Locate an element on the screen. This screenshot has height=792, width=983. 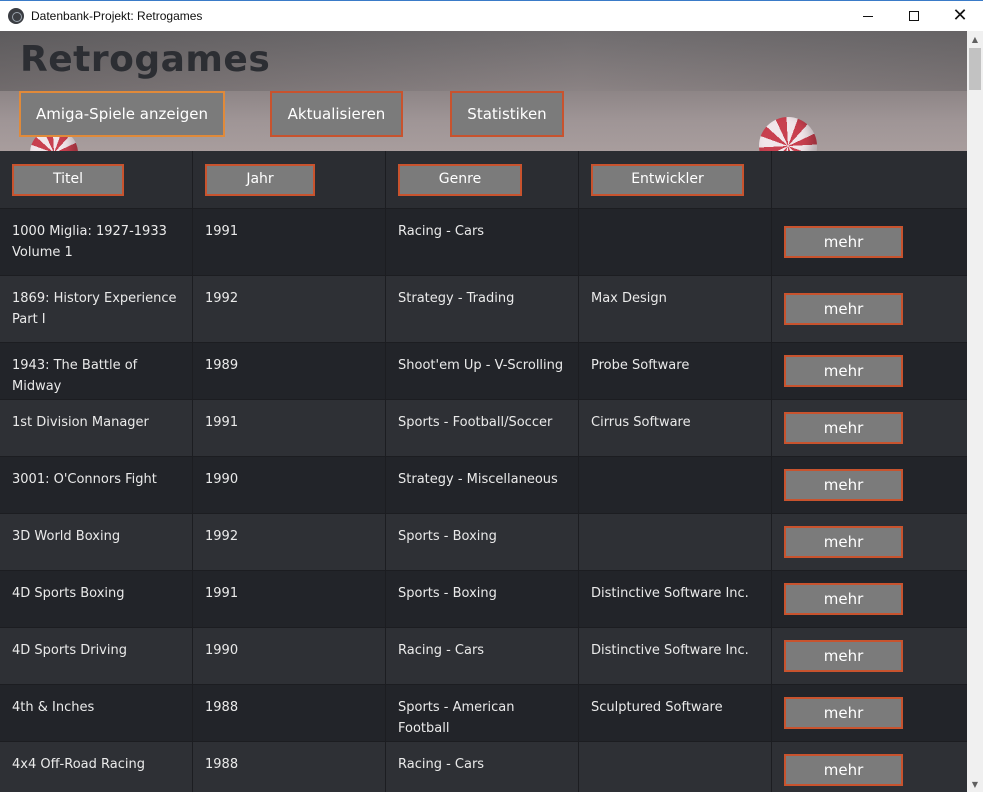
header-cell-developer: Entwickler is located at coordinates (675, 179).